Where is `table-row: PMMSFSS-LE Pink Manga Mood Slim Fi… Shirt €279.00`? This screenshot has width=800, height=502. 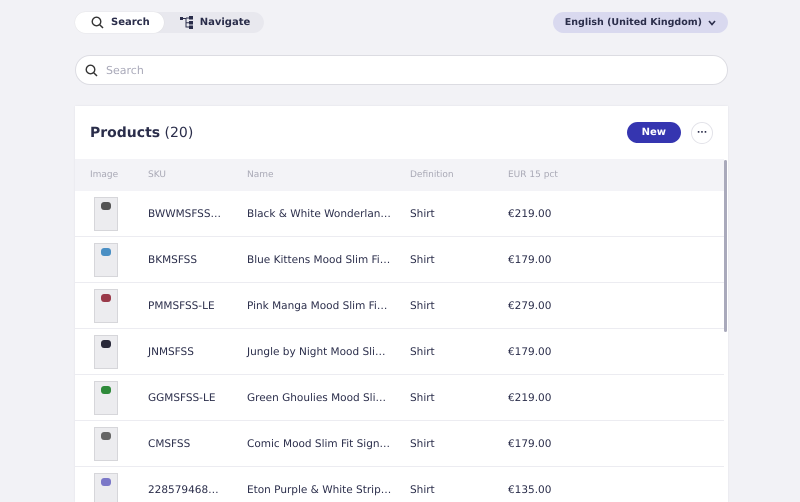 table-row: PMMSFSS-LE Pink Manga Mood Slim Fi… Shirt €279.00 is located at coordinates (399, 306).